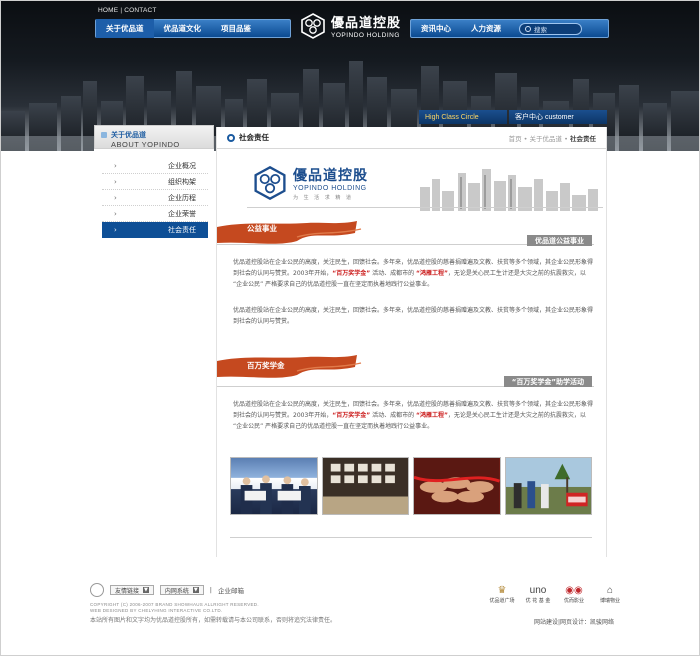  I want to click on divider, so click(425, 207).